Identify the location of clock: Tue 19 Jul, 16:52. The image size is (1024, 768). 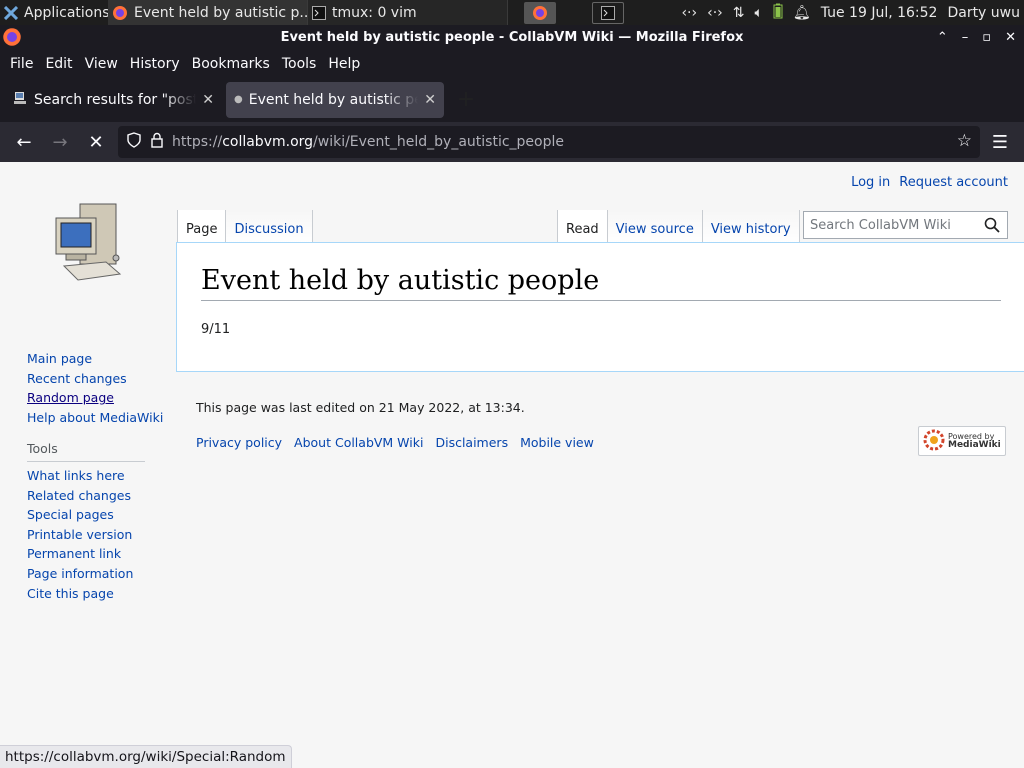
(879, 13).